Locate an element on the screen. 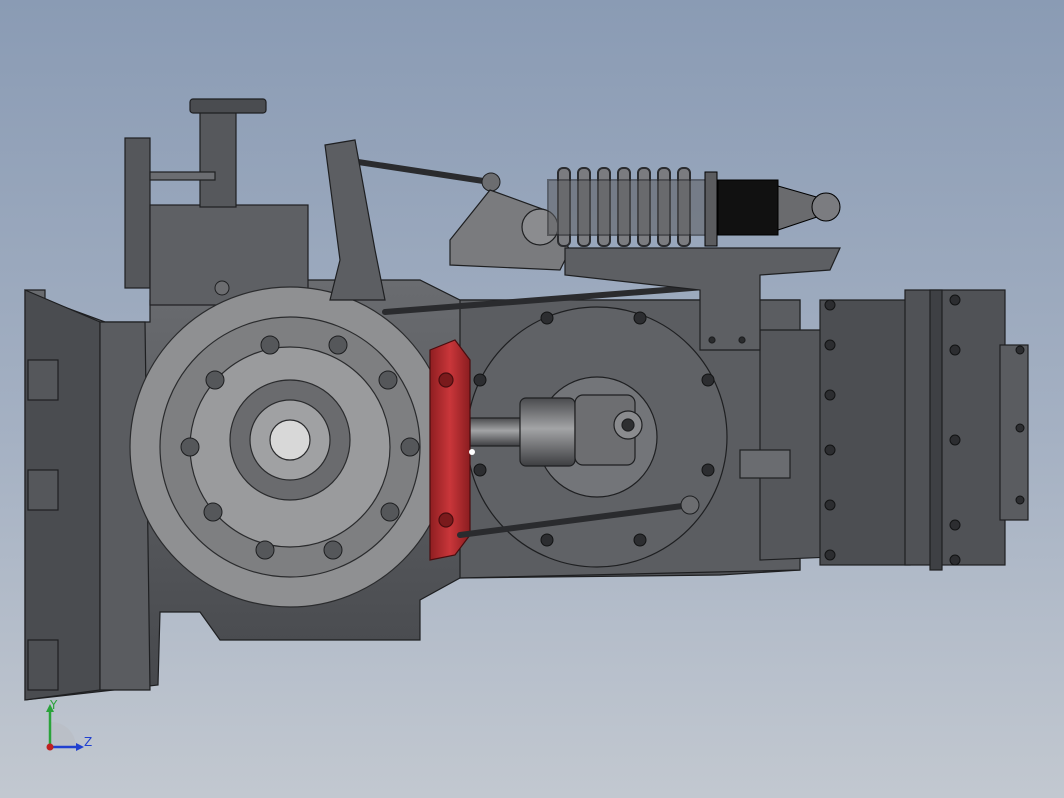  brake-caliper is located at coordinates (452, 450).